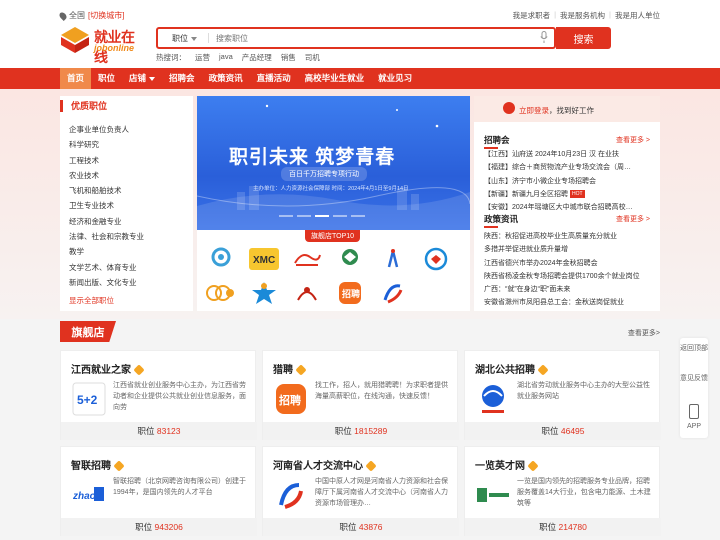  What do you see at coordinates (106, 236) in the screenshot?
I see `category-item: 法律、社会和宗教专业` at bounding box center [106, 236].